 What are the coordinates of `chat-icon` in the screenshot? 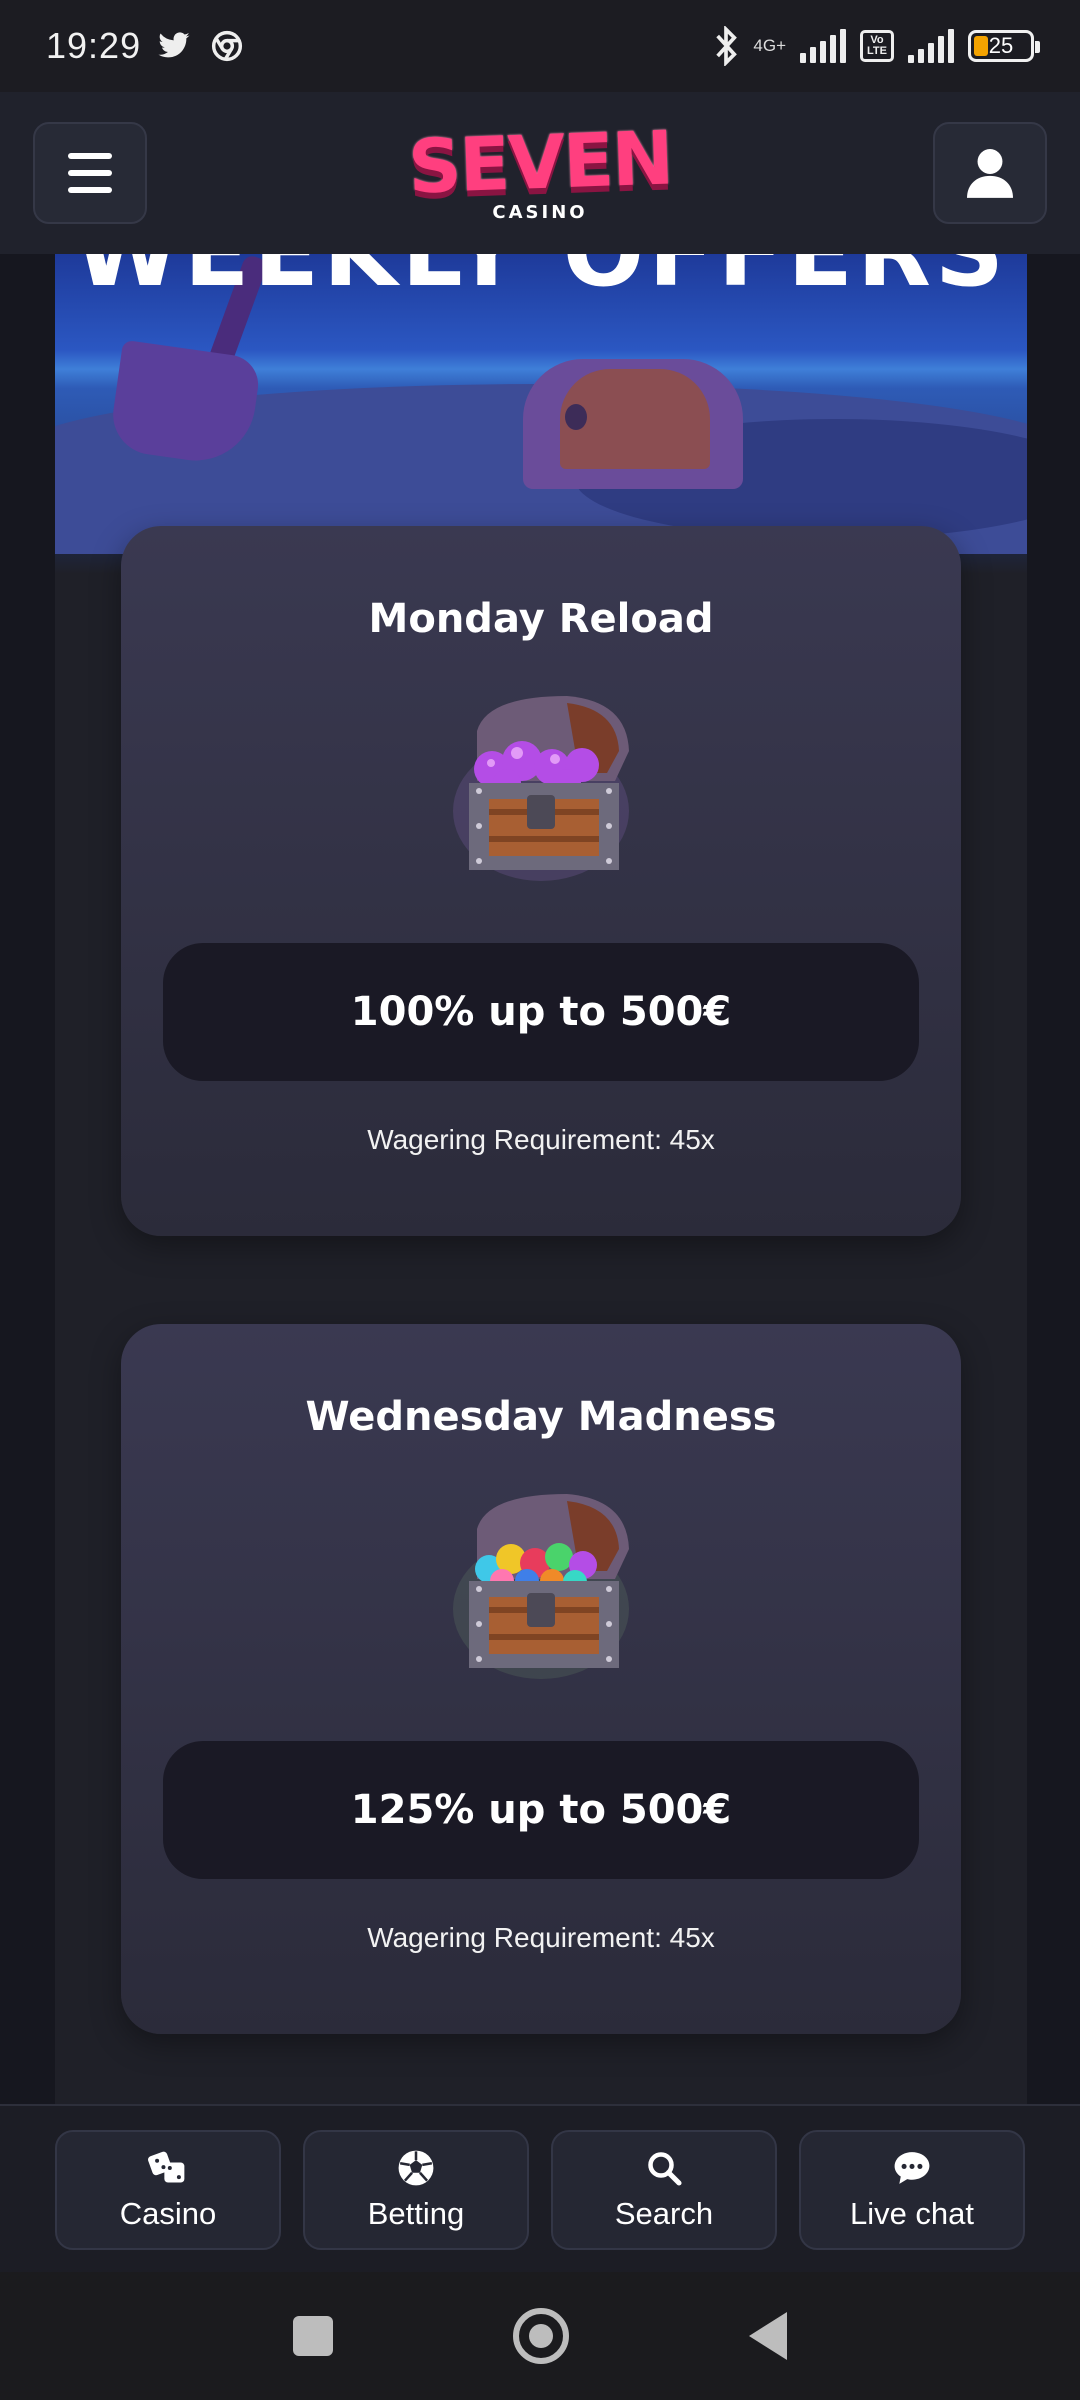 It's located at (912, 2168).